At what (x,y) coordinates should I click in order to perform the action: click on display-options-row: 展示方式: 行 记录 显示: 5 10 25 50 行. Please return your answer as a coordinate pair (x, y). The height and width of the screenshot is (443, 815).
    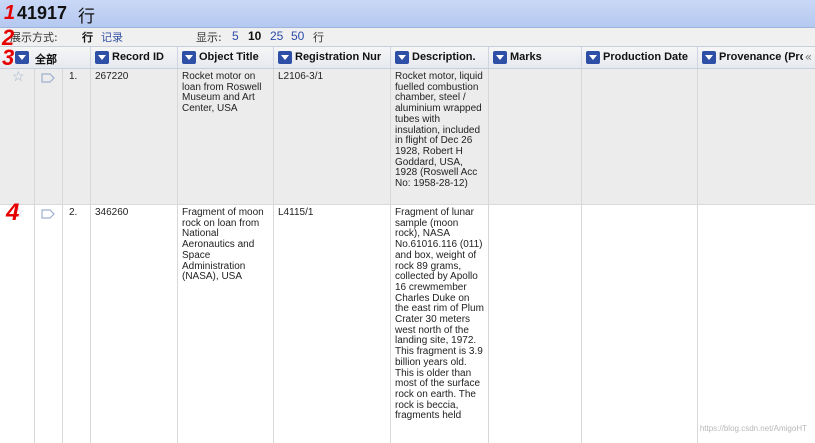
    Looking at the image, I should click on (407, 37).